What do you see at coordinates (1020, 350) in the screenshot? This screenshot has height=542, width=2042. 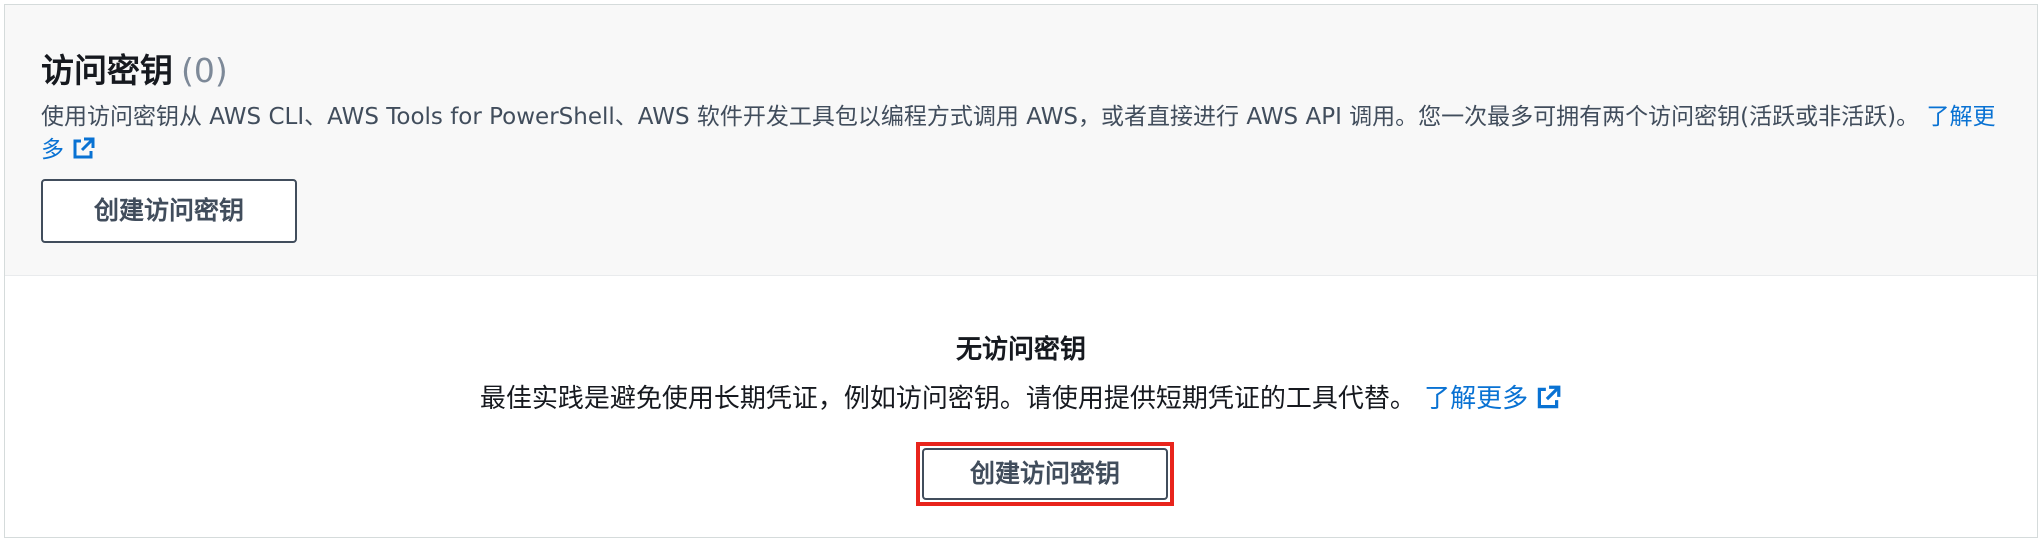 I see `empty-state-title: 无访问密钥` at bounding box center [1020, 350].